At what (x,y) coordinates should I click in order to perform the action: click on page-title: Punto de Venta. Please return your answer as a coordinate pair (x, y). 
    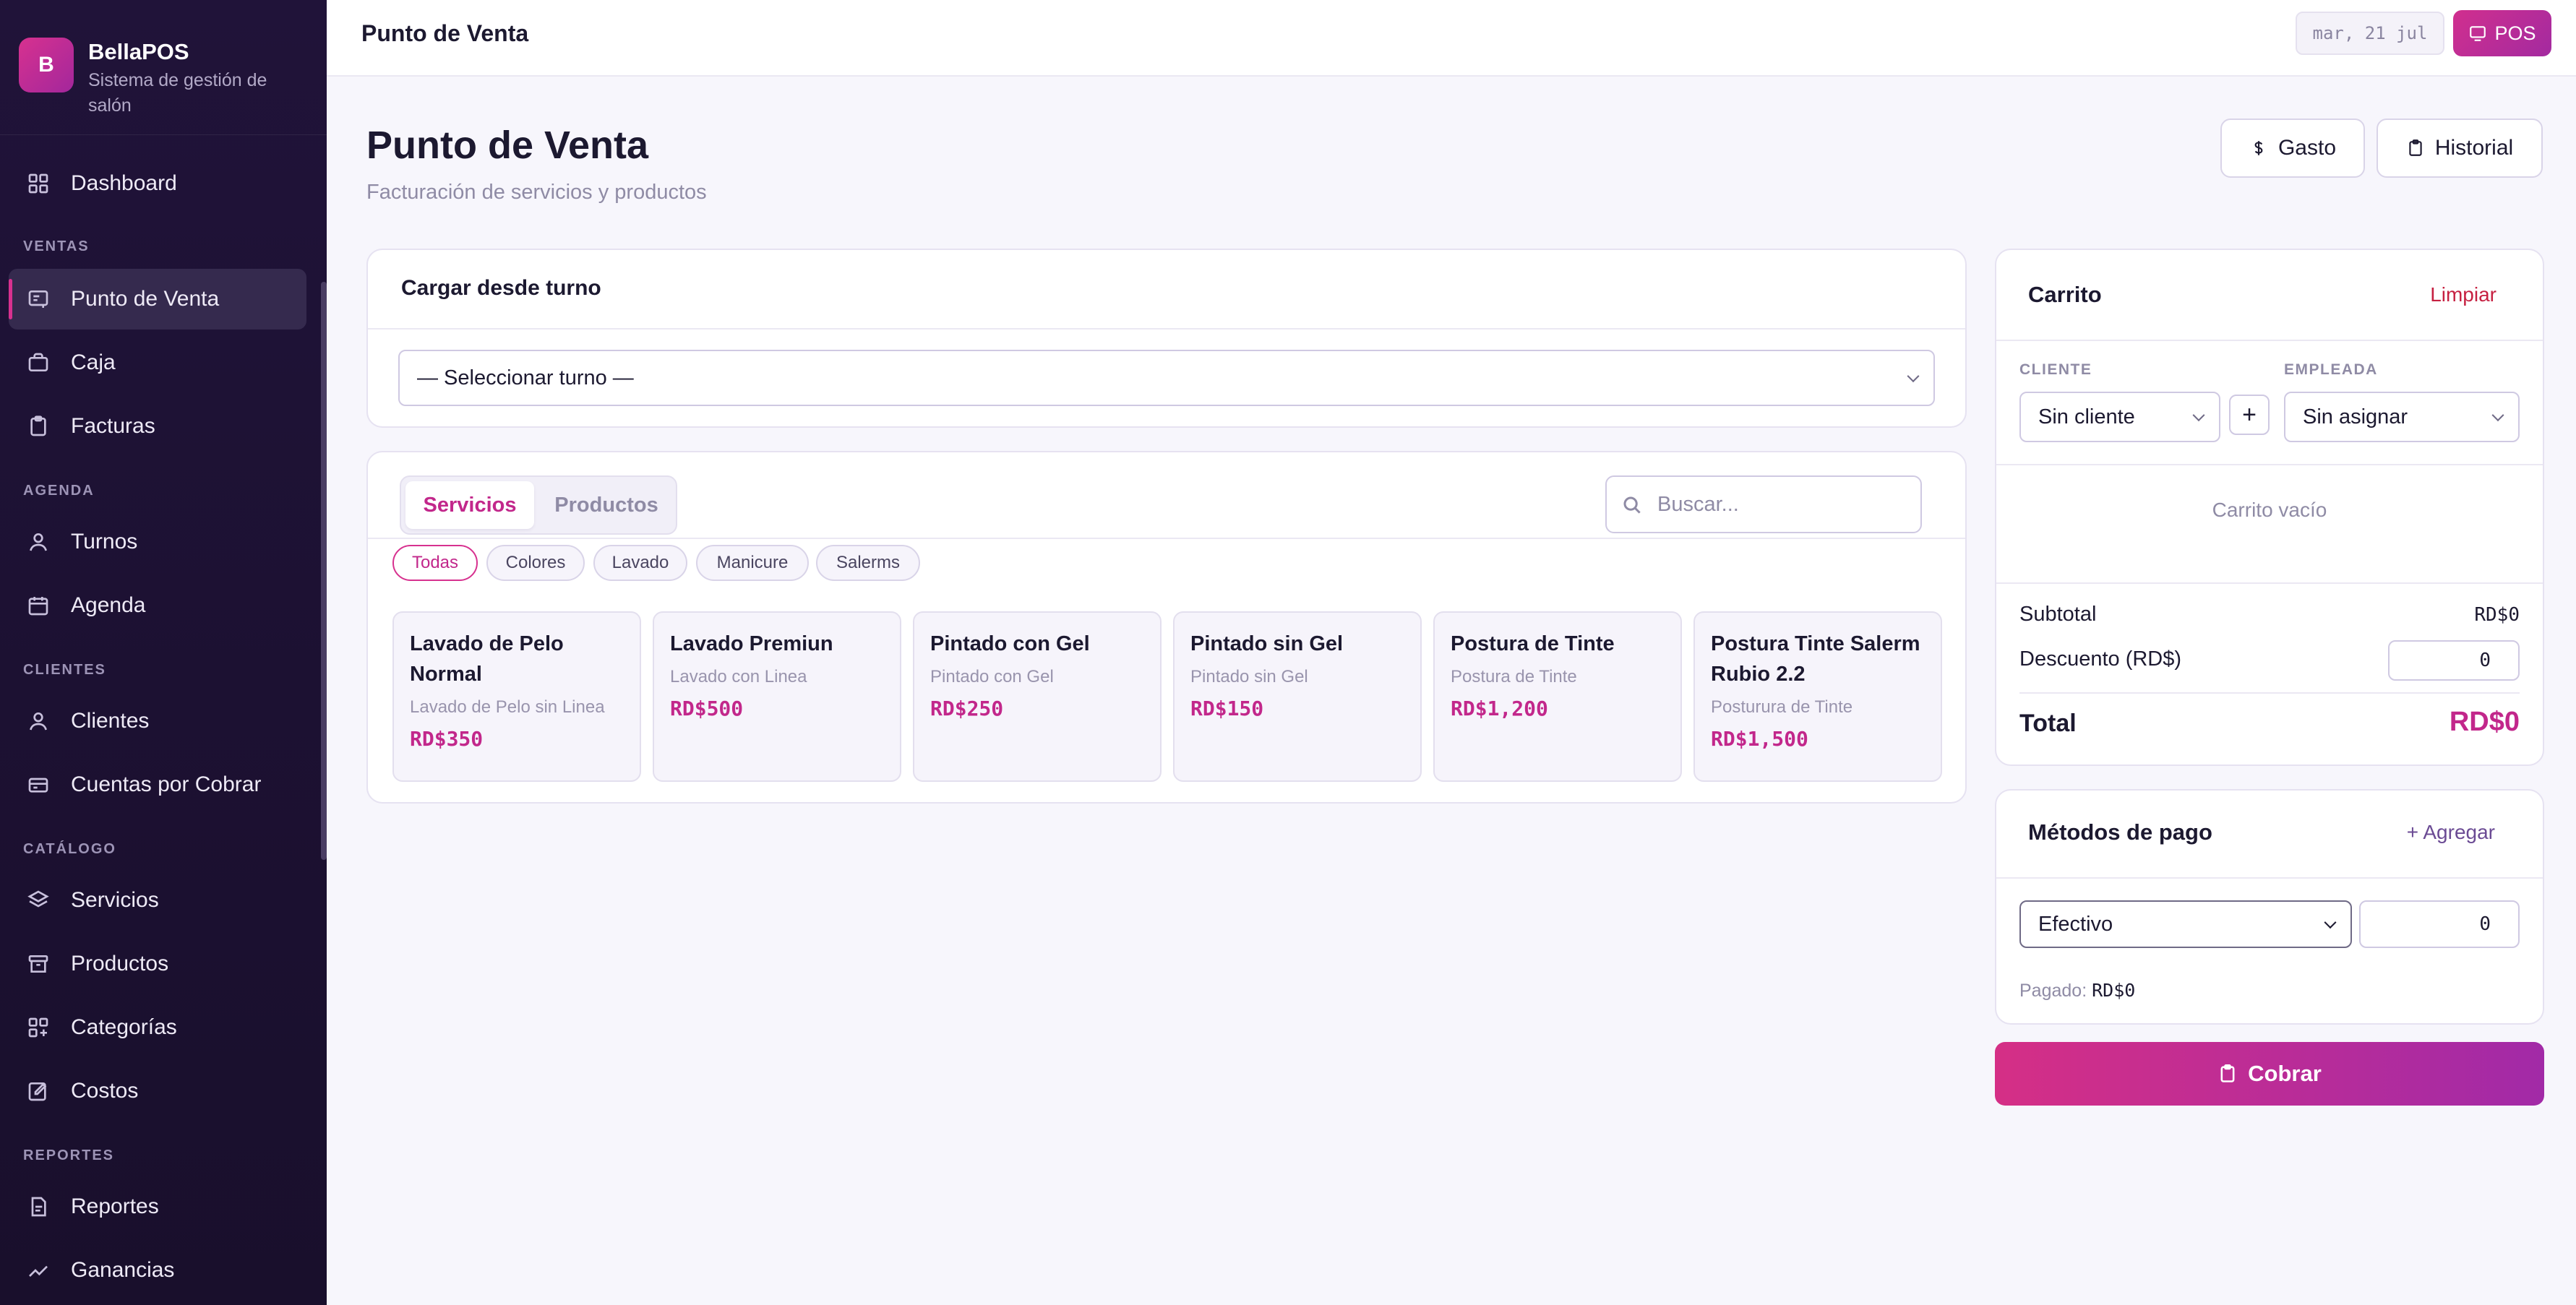
    Looking at the image, I should click on (508, 145).